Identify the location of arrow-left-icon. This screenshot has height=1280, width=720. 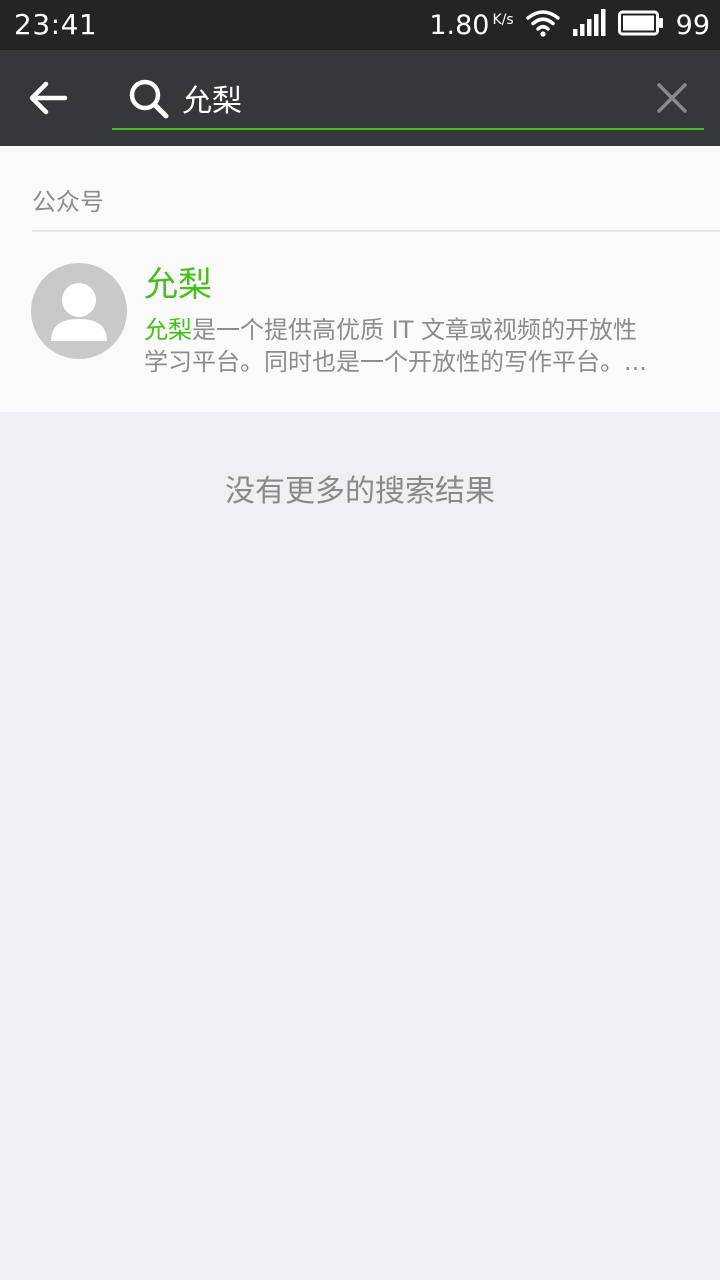
(48, 98).